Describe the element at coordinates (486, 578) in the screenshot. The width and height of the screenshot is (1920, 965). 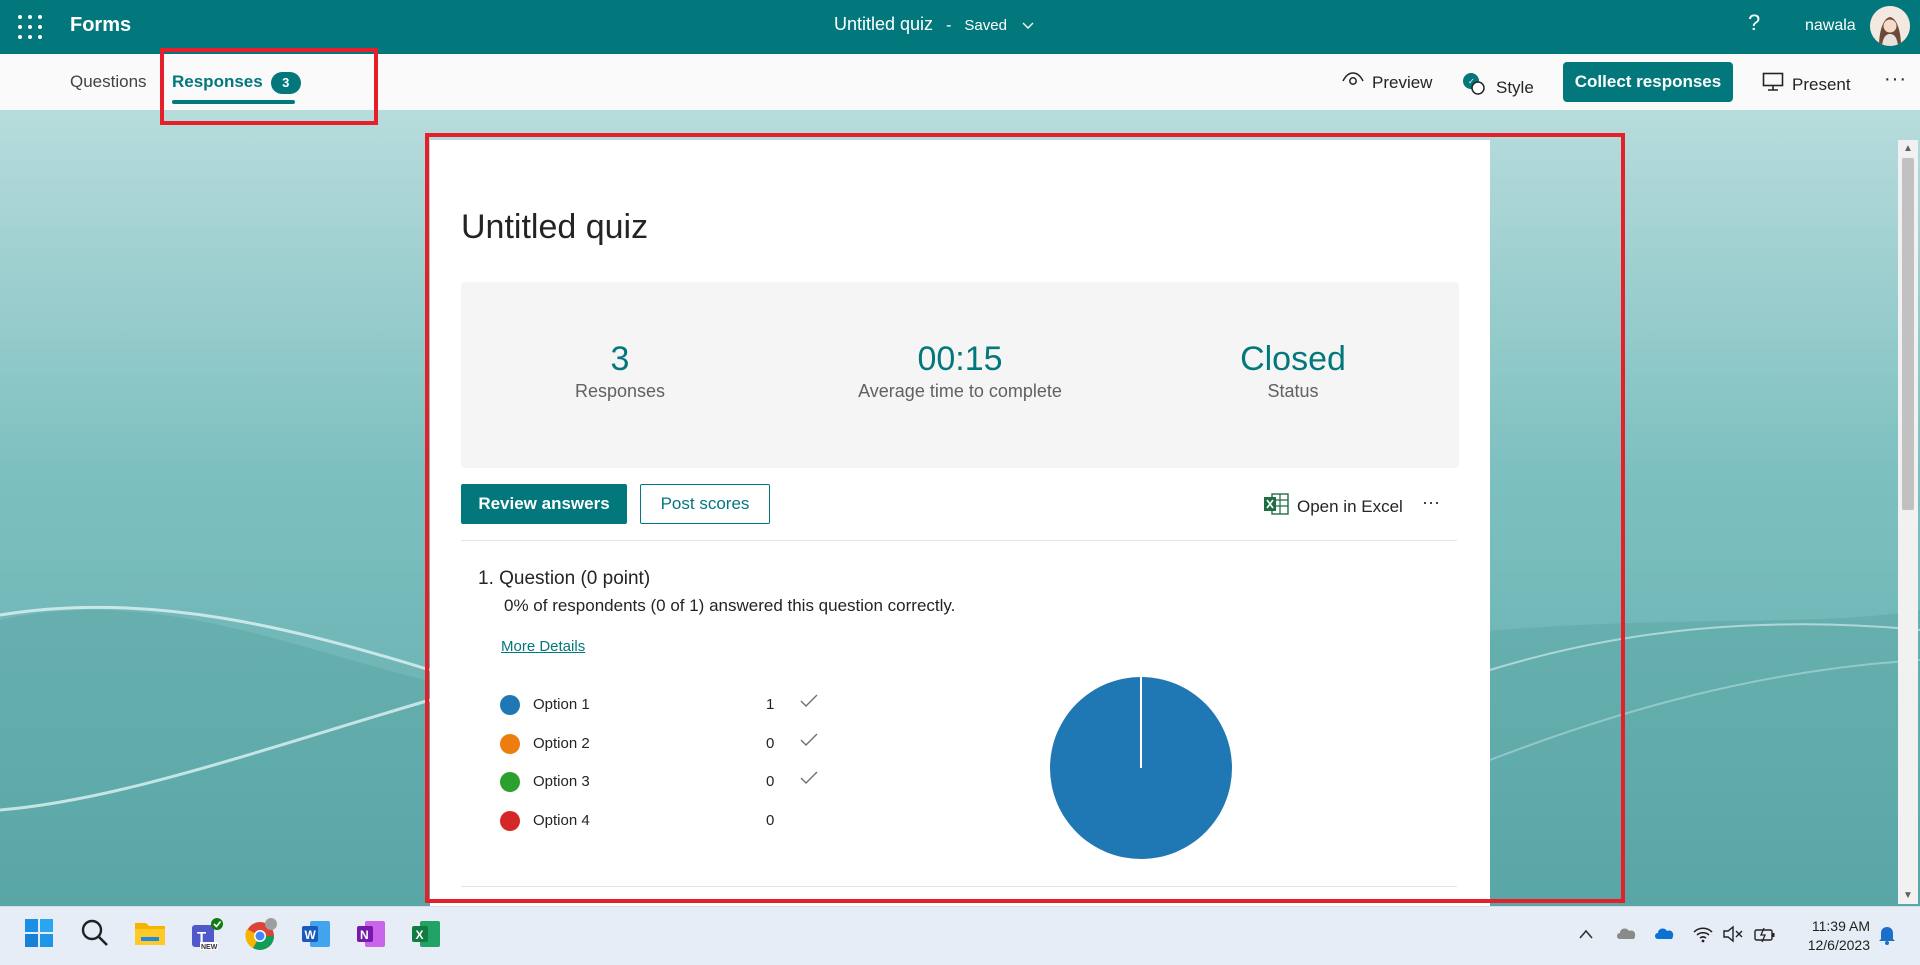
I see `question-number: 1.` at that location.